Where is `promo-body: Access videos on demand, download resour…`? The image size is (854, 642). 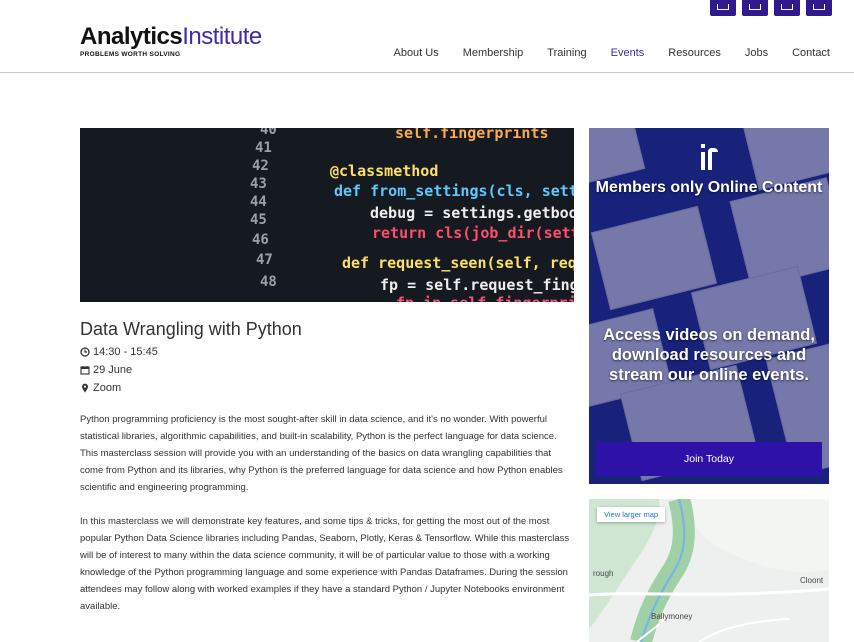
promo-body: Access videos on demand, download resour… is located at coordinates (709, 355).